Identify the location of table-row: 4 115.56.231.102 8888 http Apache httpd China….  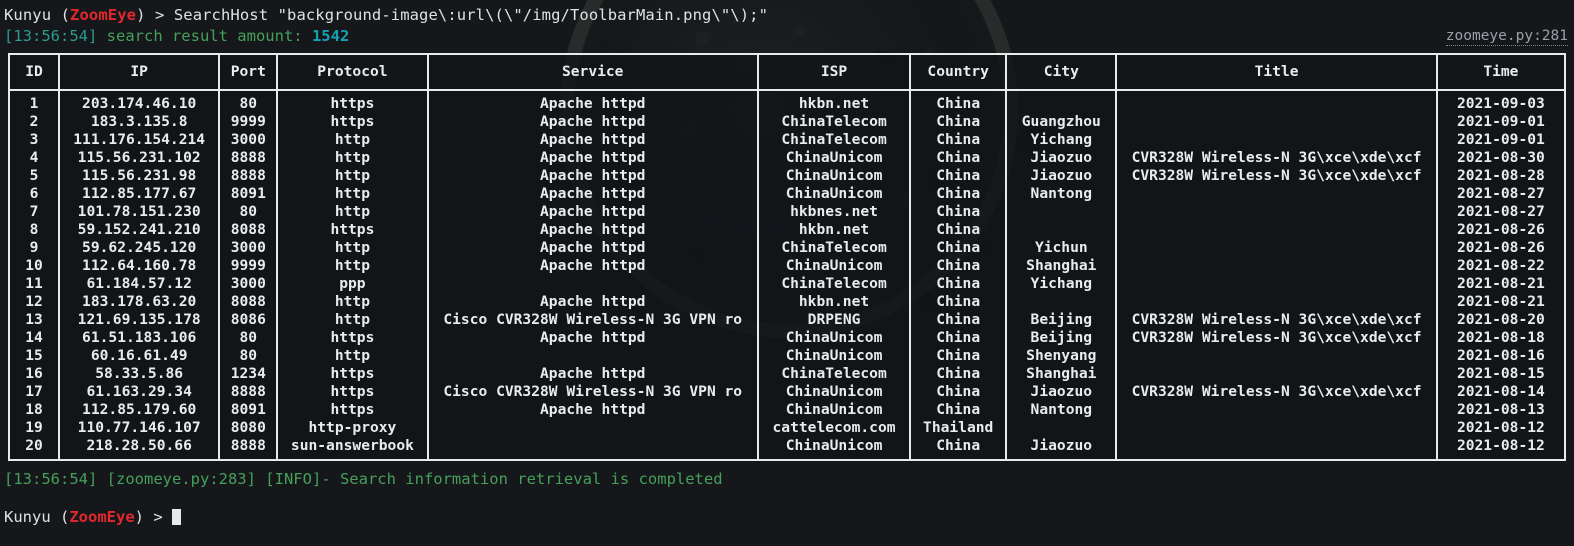
(787, 158).